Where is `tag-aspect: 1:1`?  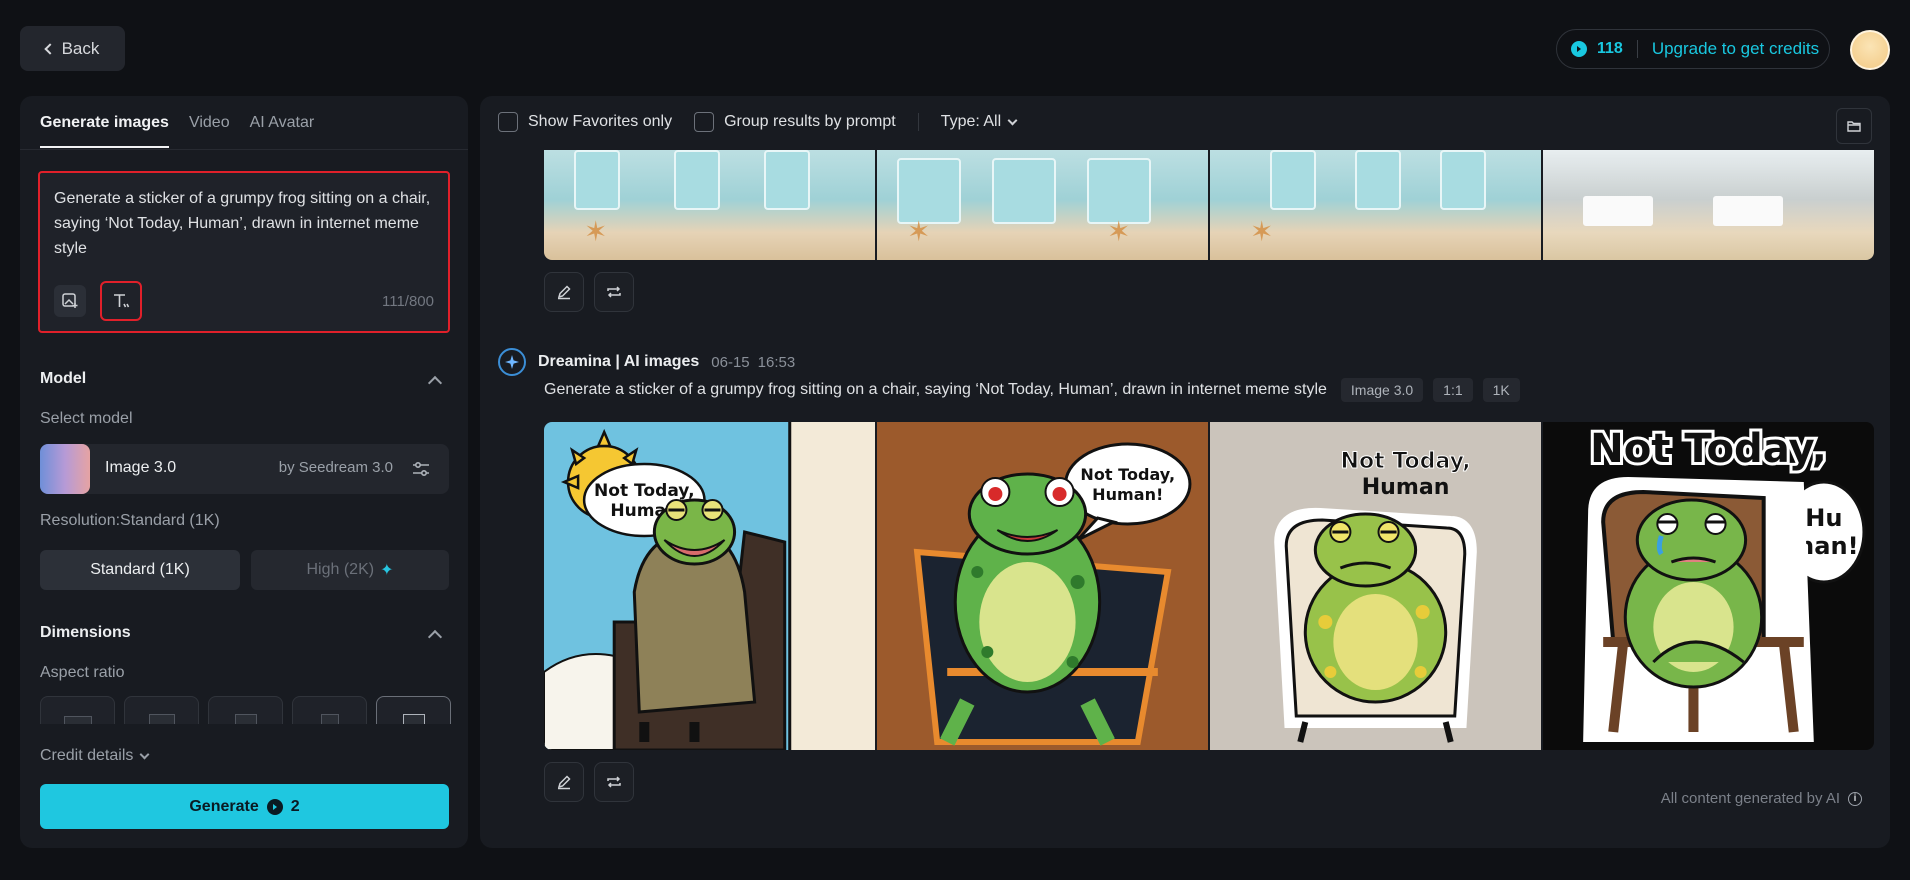 tag-aspect: 1:1 is located at coordinates (1453, 390).